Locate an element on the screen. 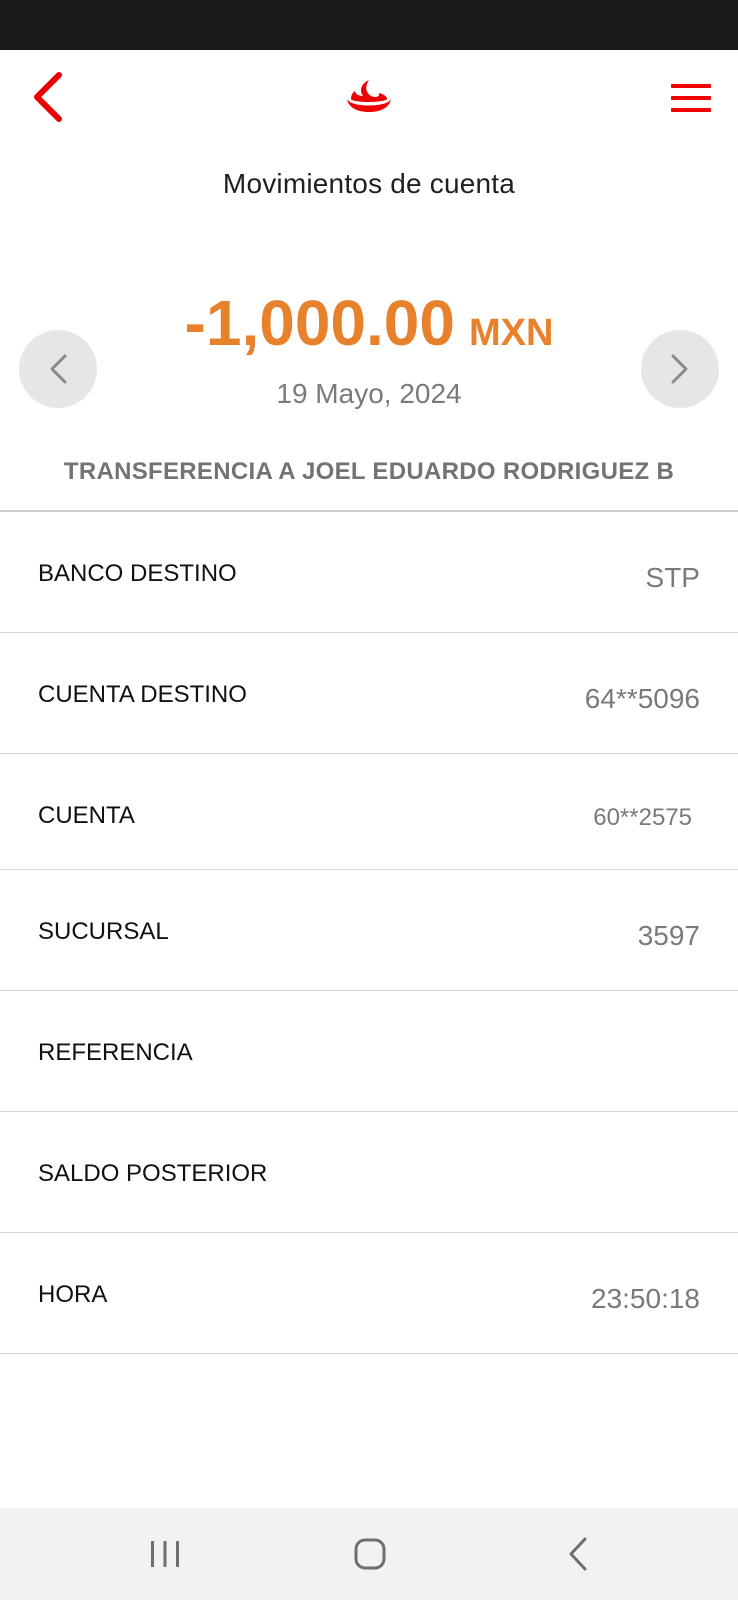  santander-logo is located at coordinates (369, 96).